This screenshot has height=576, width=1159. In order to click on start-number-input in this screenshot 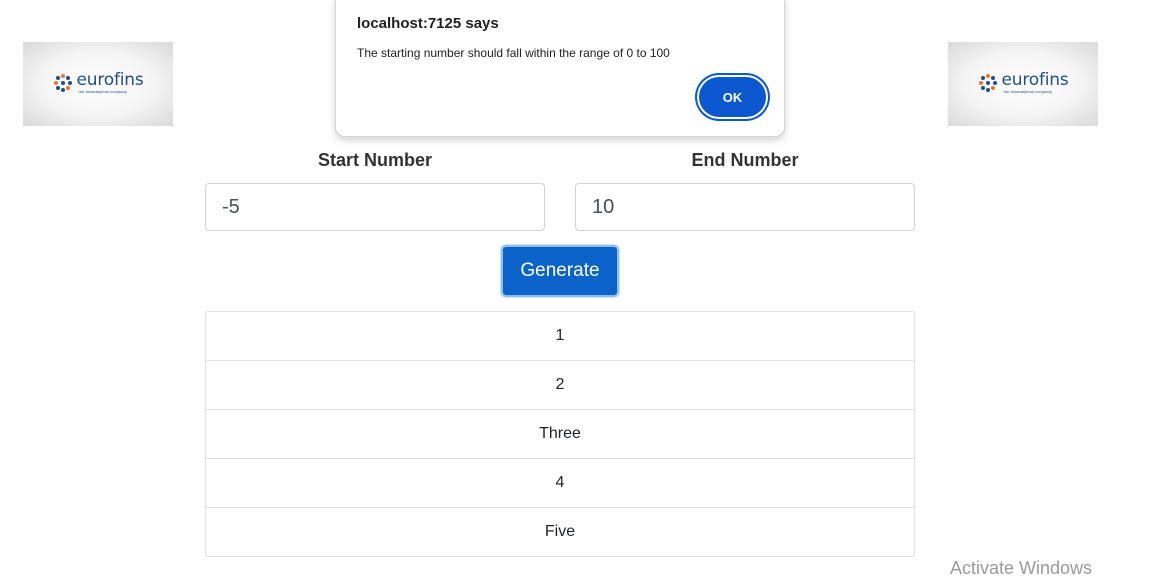, I will do `click(375, 207)`.